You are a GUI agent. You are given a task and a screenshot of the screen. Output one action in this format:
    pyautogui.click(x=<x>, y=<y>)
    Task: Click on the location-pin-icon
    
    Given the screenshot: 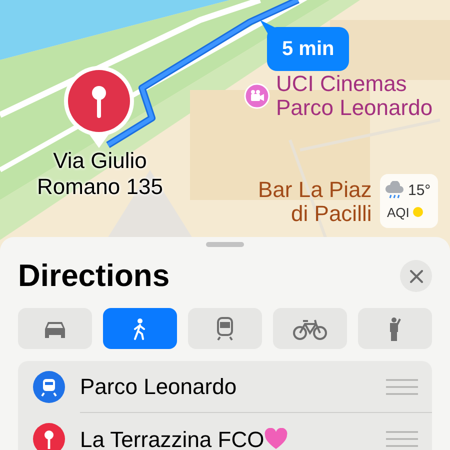 What is the action you would take?
    pyautogui.click(x=49, y=436)
    